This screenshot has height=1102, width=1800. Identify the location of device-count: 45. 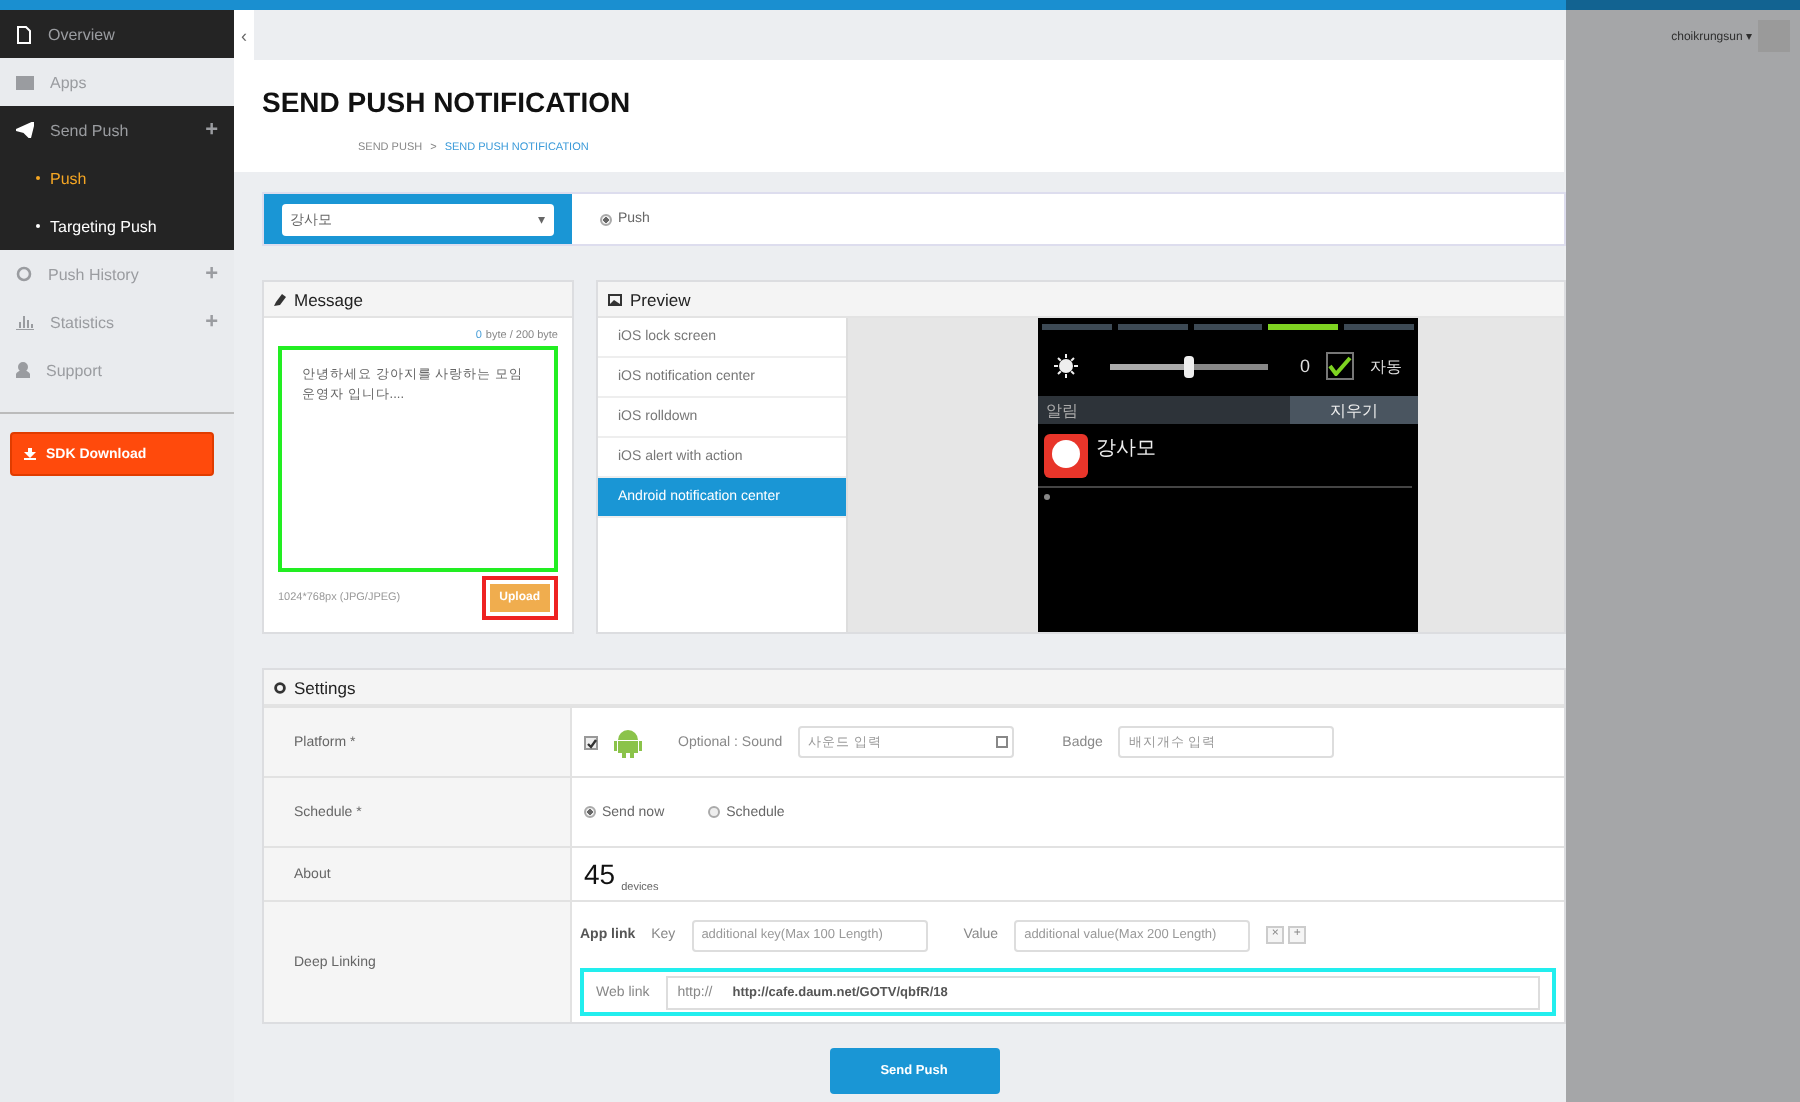
(600, 874).